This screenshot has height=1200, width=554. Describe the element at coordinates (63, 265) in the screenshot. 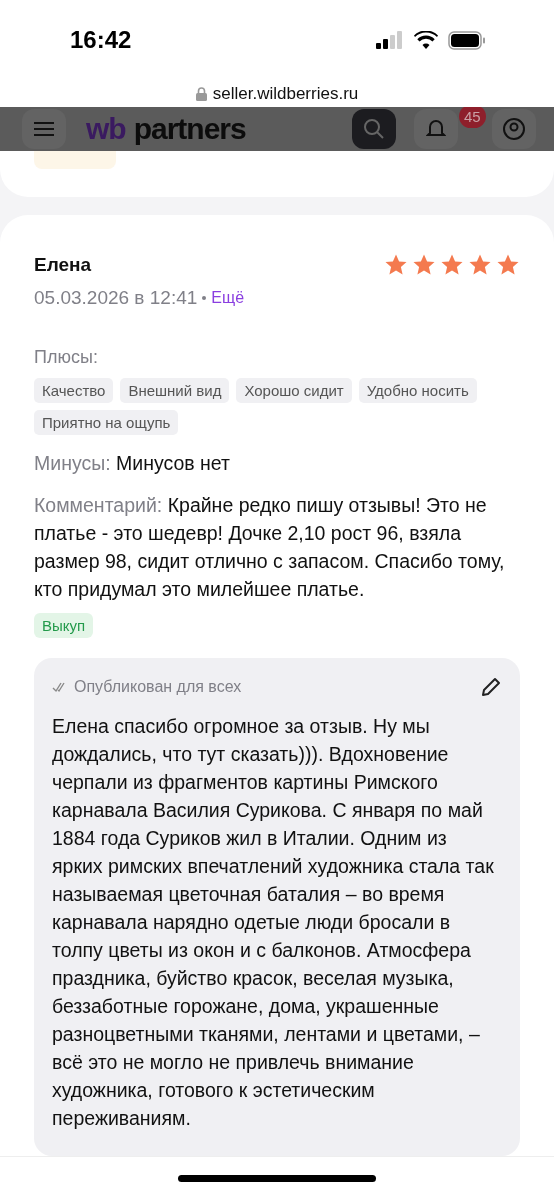

I see `author-name: Елена` at that location.